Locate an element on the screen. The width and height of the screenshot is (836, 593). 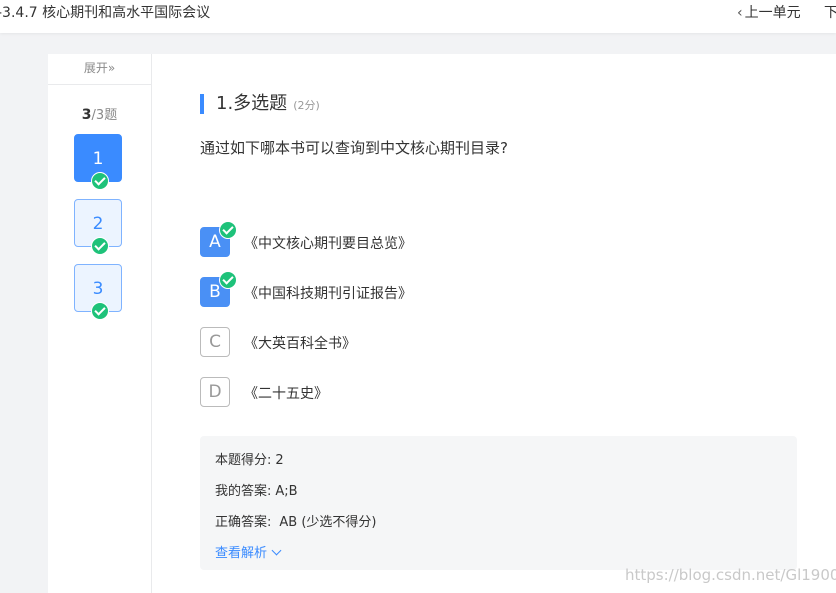
score-value: 2 is located at coordinates (279, 460).